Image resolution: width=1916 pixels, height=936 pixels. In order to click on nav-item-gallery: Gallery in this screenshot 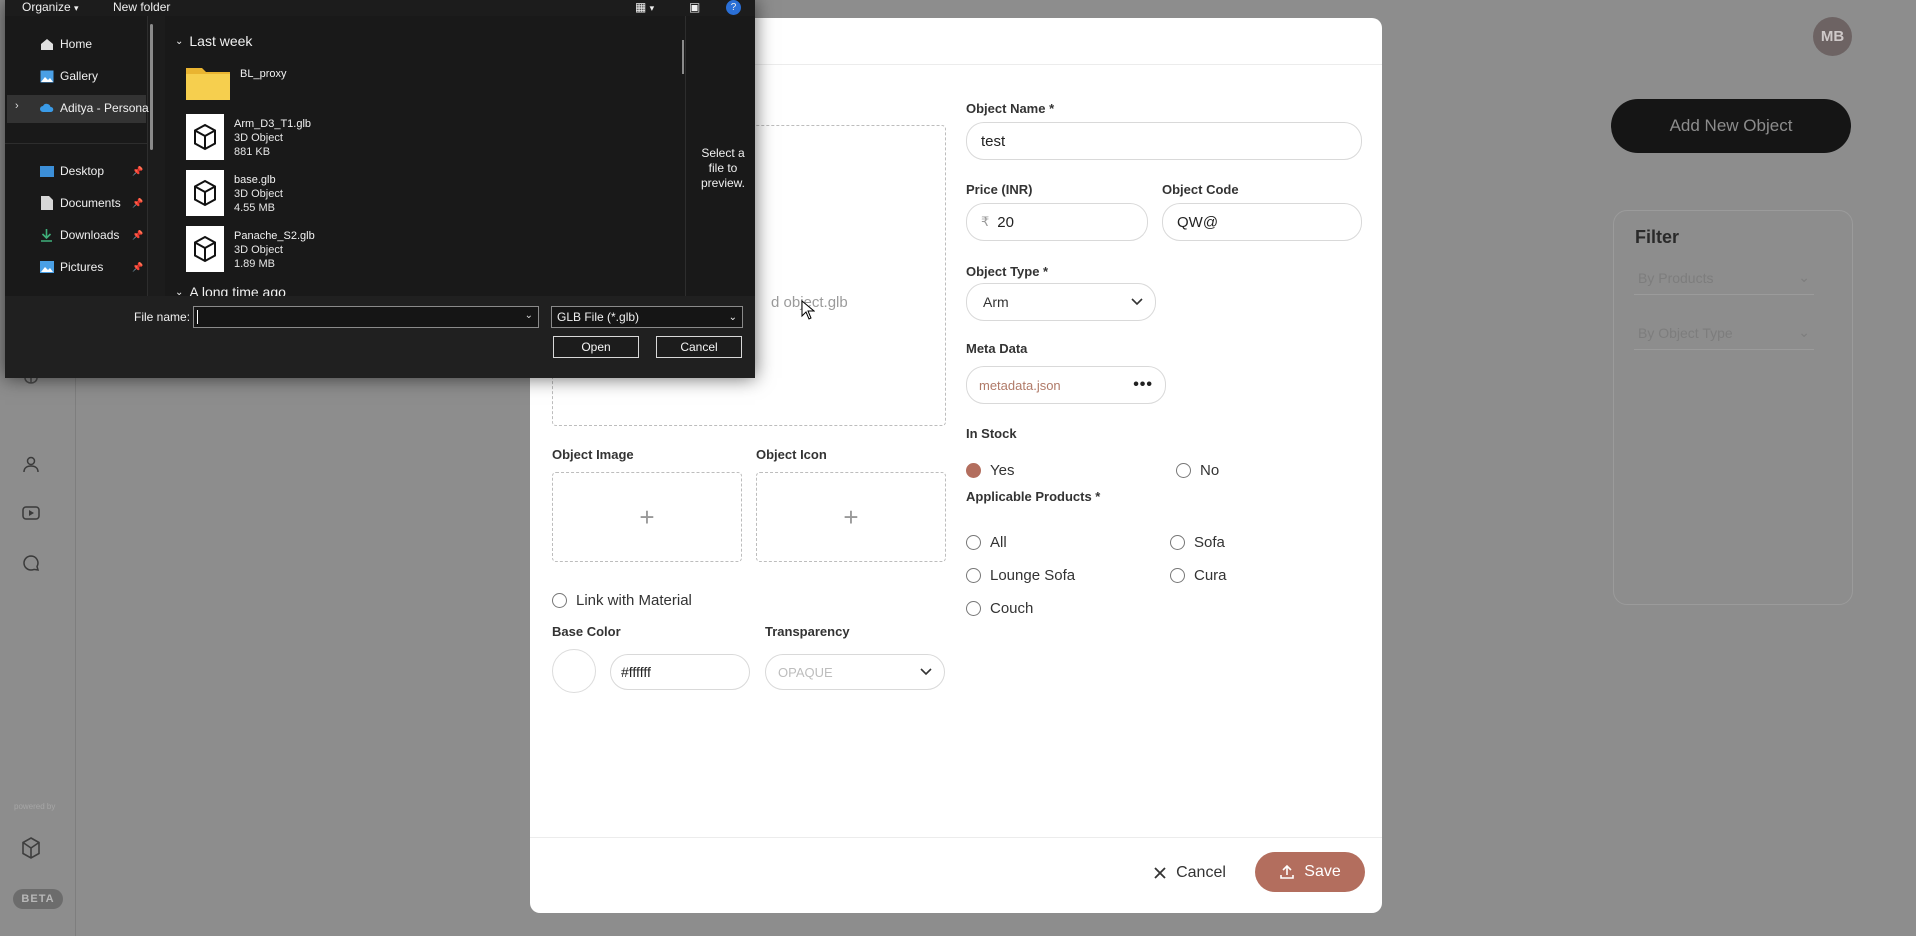, I will do `click(68, 76)`.